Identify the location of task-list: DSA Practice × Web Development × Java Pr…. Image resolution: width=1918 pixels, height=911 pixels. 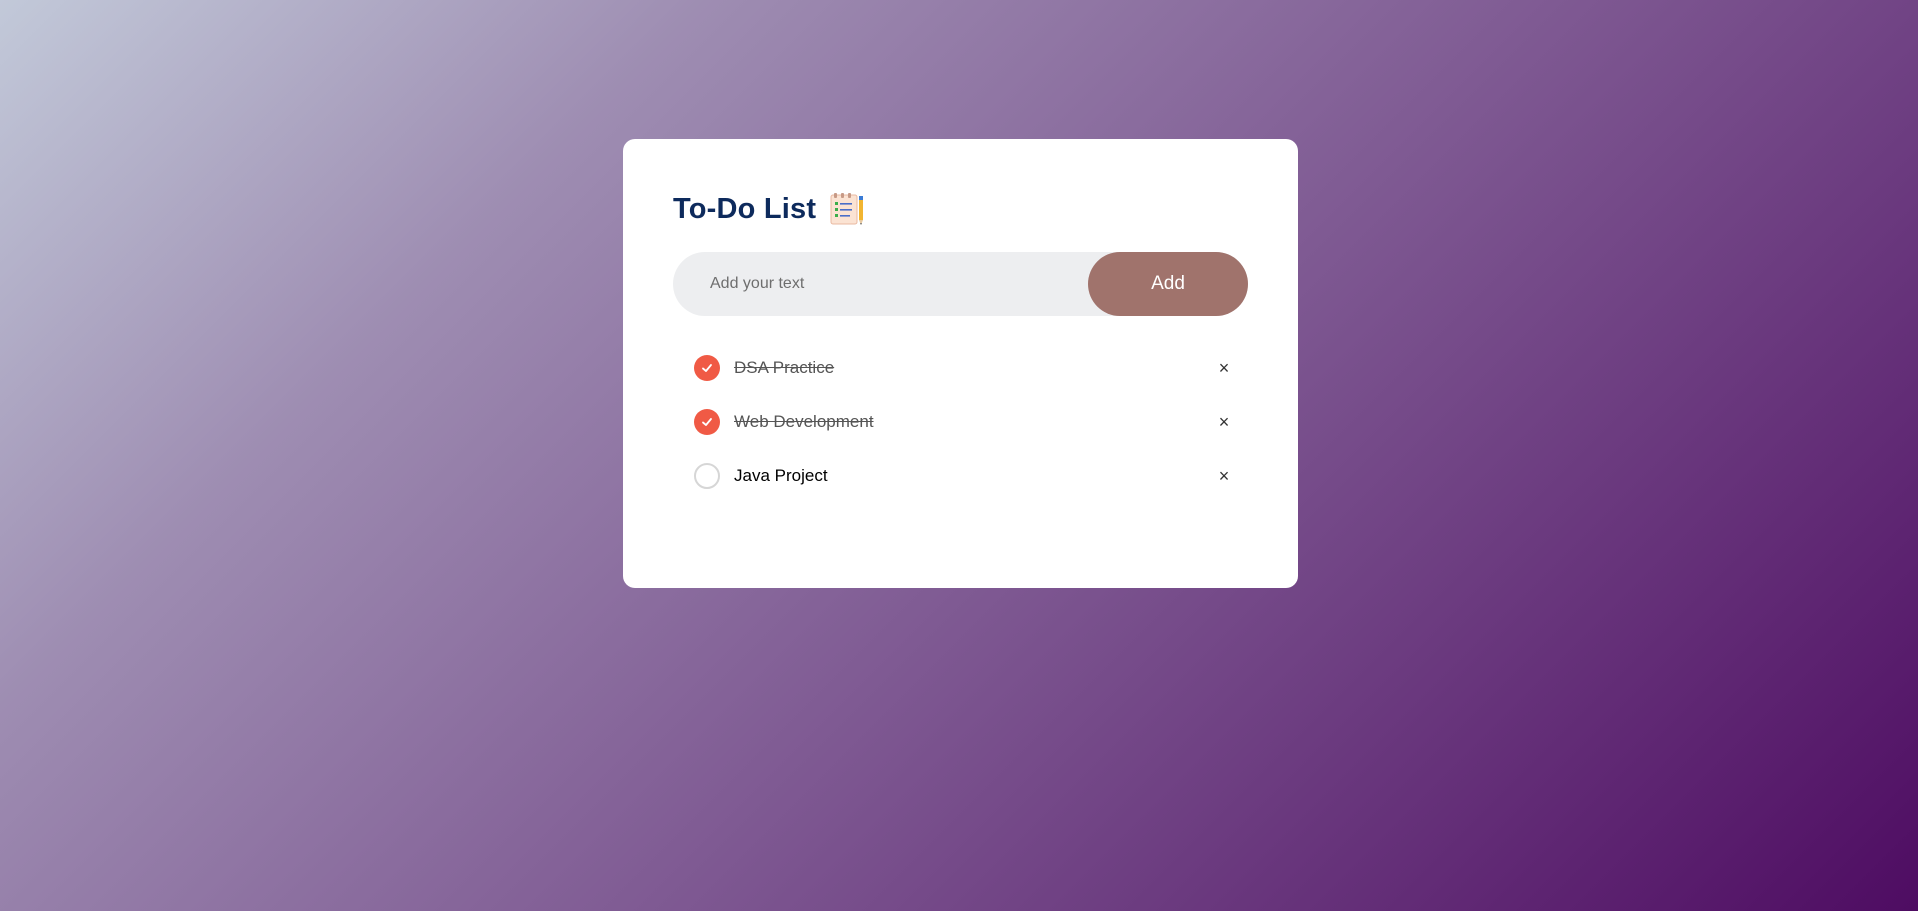
(960, 422).